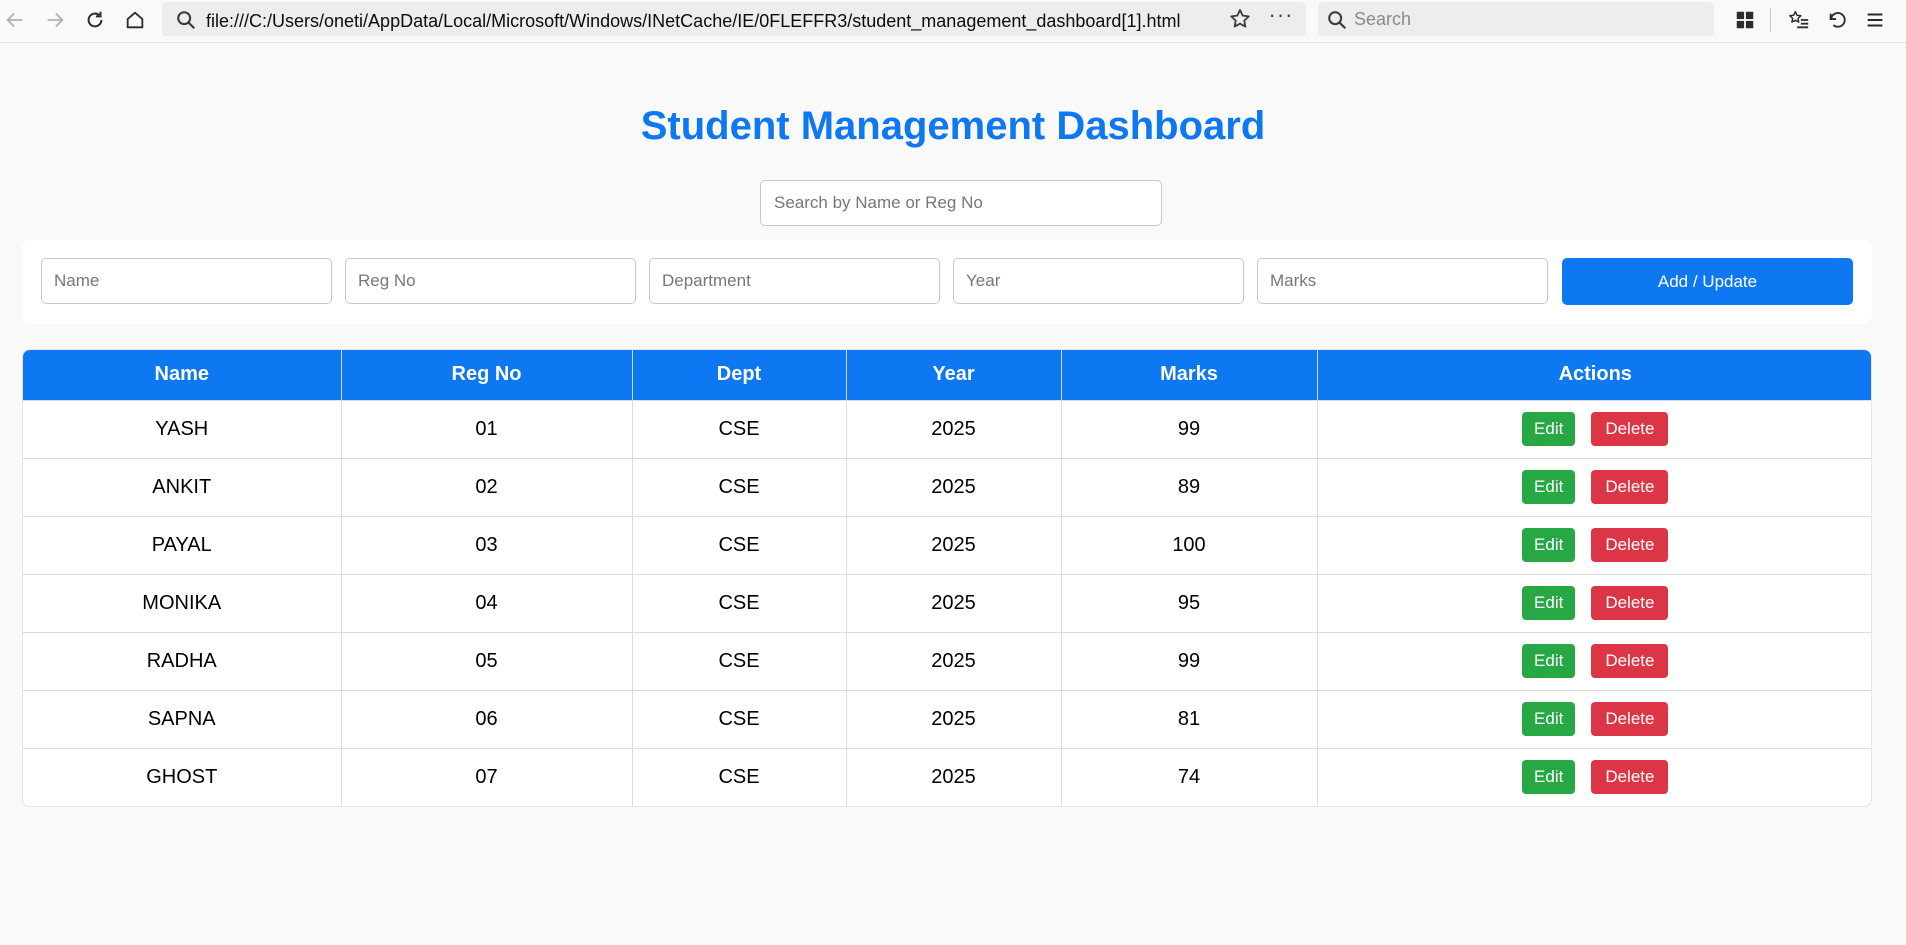 This screenshot has height=945, width=1906. Describe the element at coordinates (487, 544) in the screenshot. I see `cell-regno: 03` at that location.